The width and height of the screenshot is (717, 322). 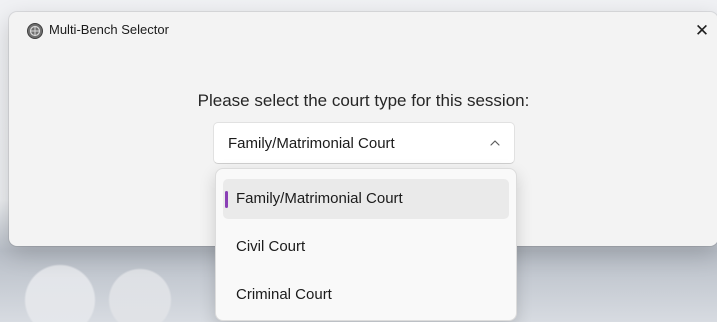 I want to click on court-type-selected-value: Family/Matrimonial Court, so click(x=311, y=143).